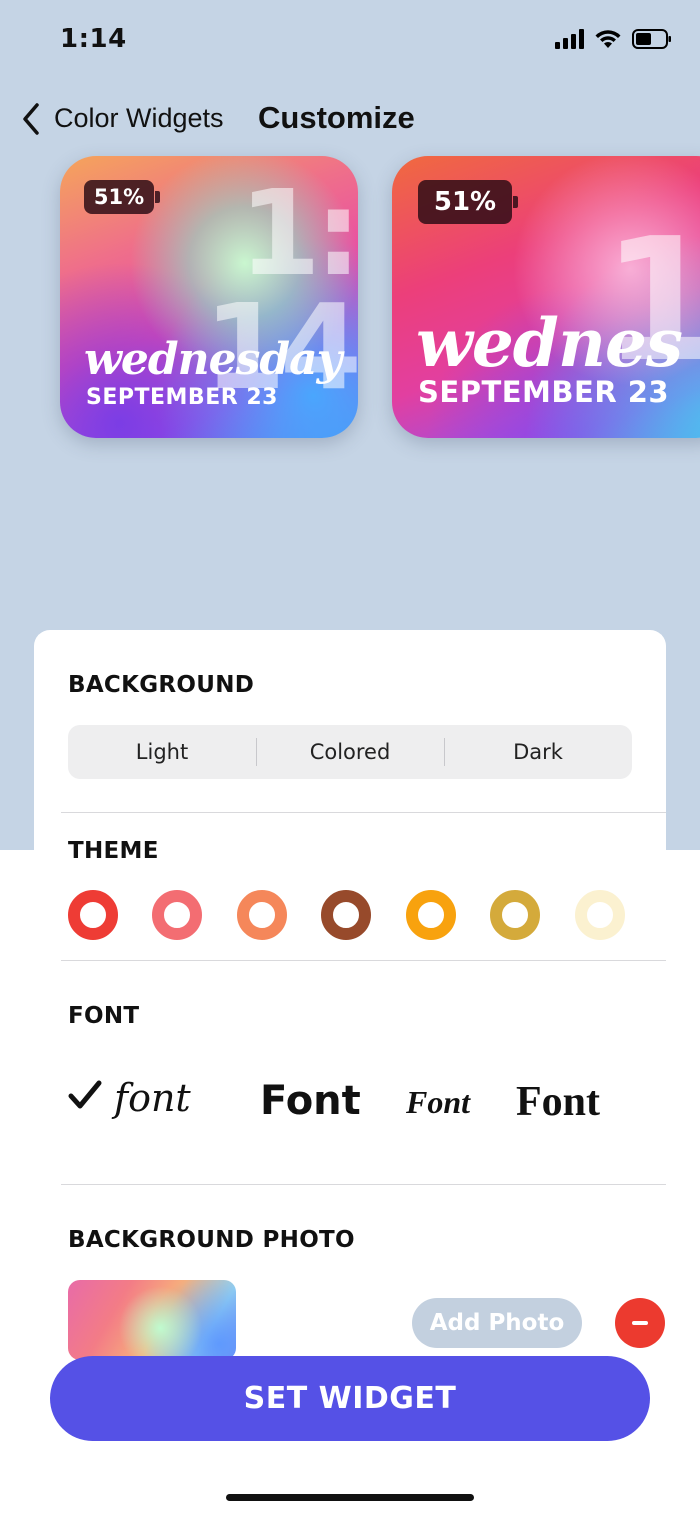 This screenshot has width=700, height=1515. Describe the element at coordinates (310, 1101) in the screenshot. I see `font-option-sans: Font` at that location.